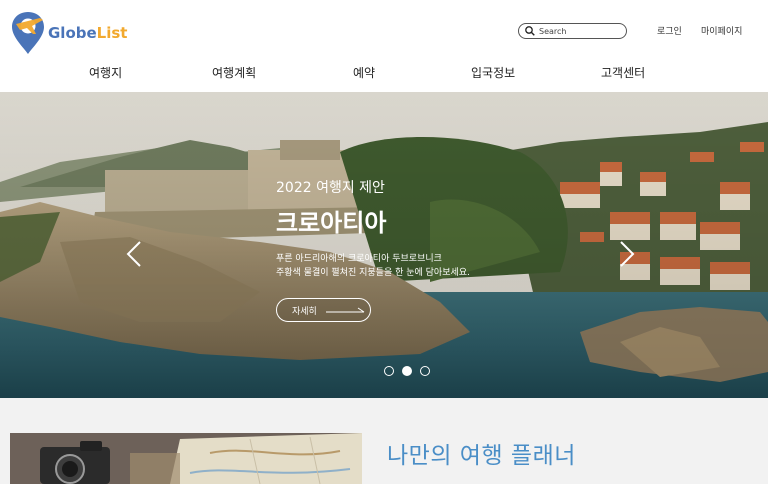 The height and width of the screenshot is (484, 768). Describe the element at coordinates (373, 273) in the screenshot. I see `hero-desc-line-2: 주황색 물결이 펼쳐진 지붕들을 한 눈에 담아보세요.` at that location.